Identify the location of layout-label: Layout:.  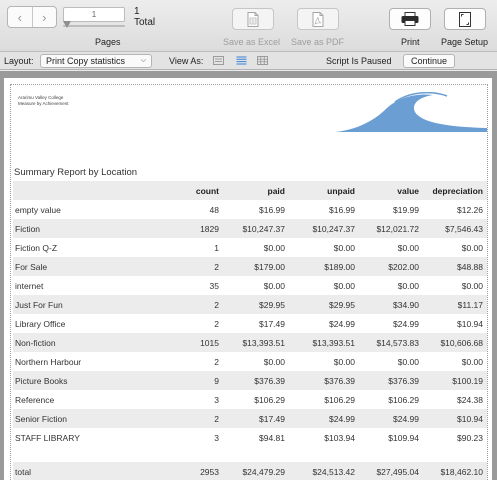
(19, 61).